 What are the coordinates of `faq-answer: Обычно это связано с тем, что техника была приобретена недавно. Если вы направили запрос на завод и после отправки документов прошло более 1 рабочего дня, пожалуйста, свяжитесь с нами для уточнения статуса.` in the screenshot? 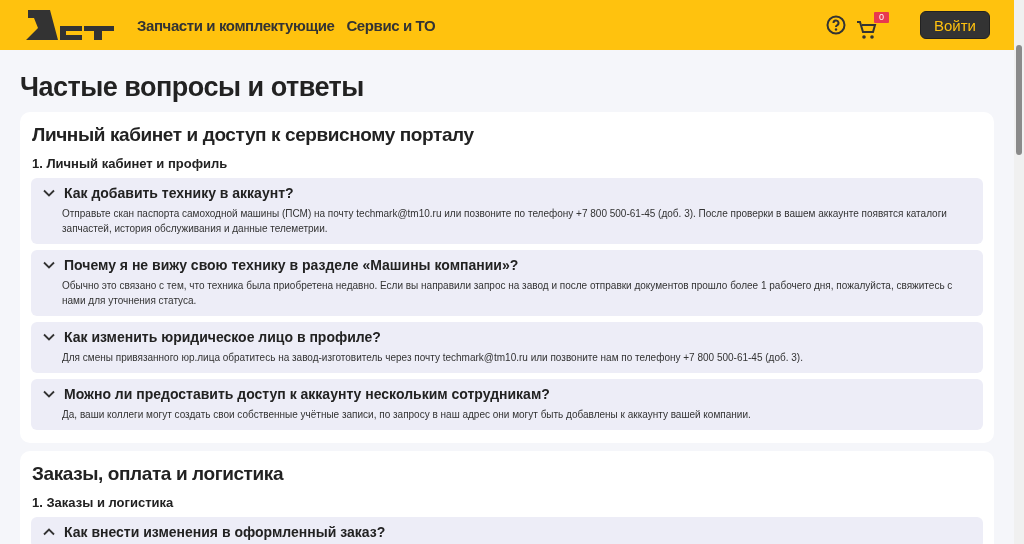 It's located at (508, 293).